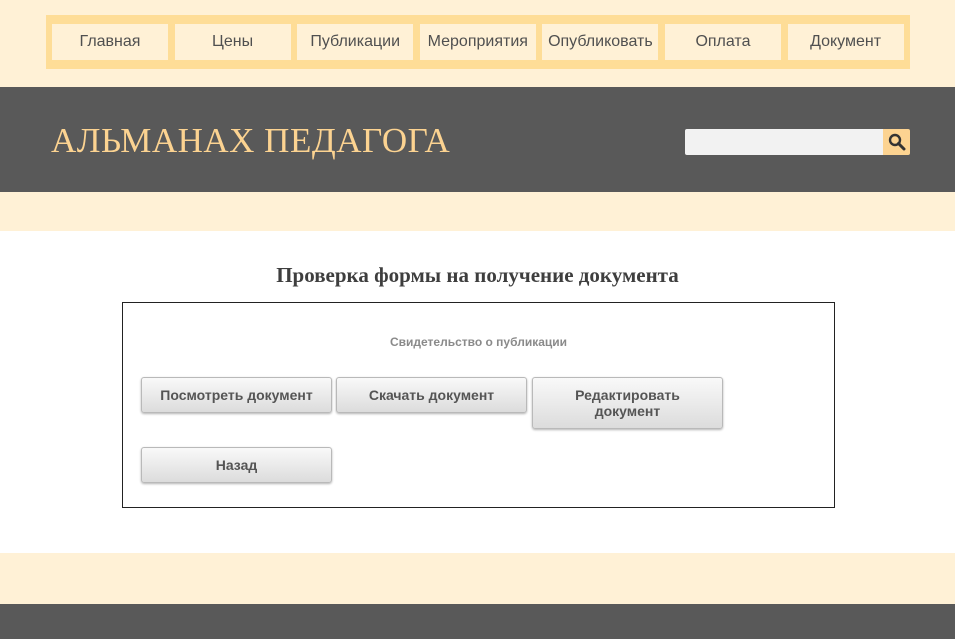 Image resolution: width=955 pixels, height=639 pixels. I want to click on search-button, so click(896, 142).